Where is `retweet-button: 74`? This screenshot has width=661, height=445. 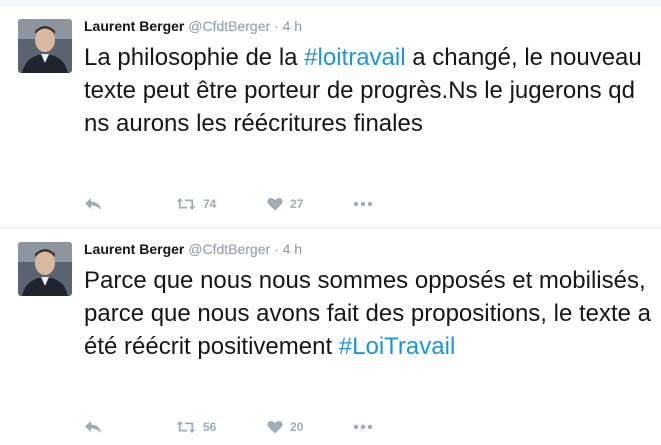
retweet-button: 74 is located at coordinates (196, 204).